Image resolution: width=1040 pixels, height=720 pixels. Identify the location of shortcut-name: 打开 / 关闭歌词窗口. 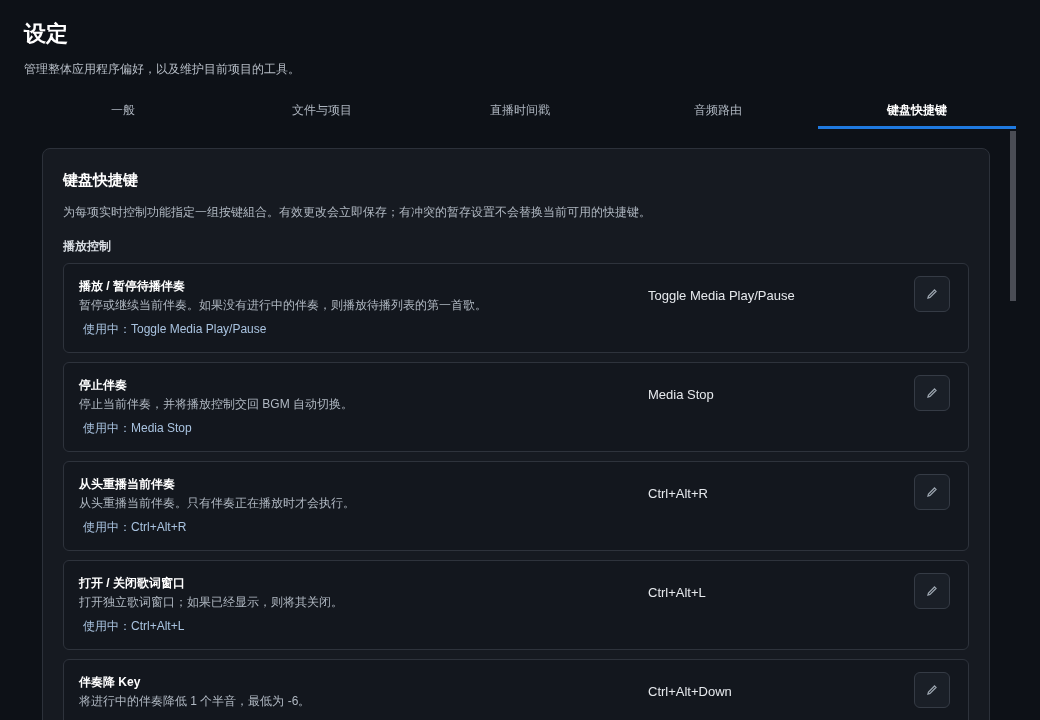
(132, 583).